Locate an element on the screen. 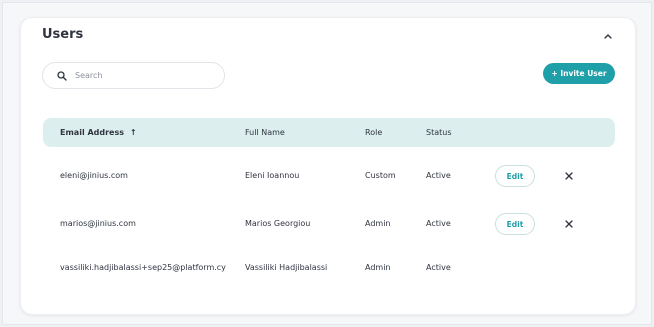  row-role: Custom is located at coordinates (380, 175).